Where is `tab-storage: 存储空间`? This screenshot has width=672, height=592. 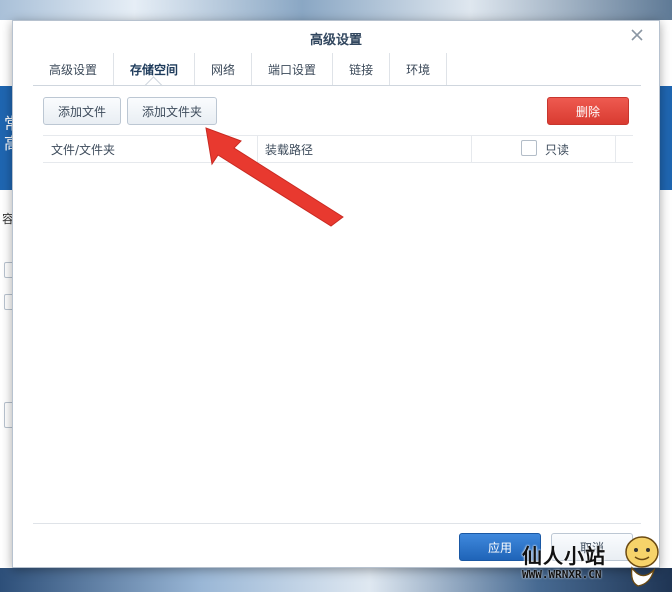
tab-storage: 存储空间 is located at coordinates (155, 74).